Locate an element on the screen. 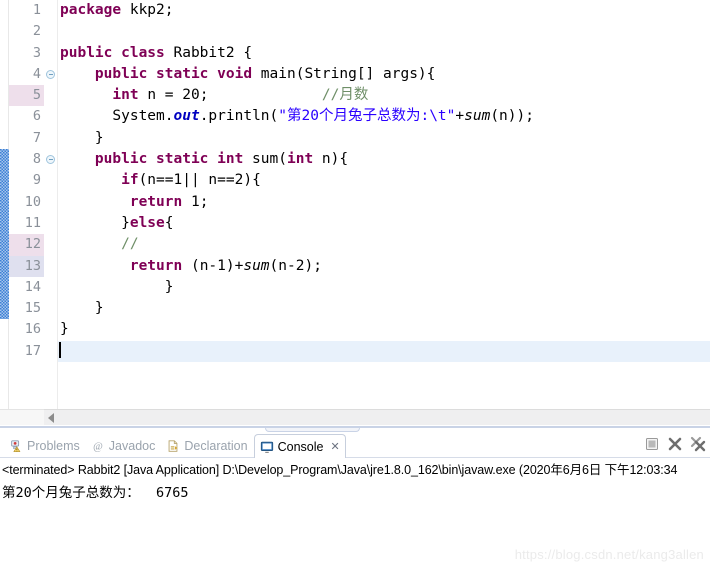 The height and width of the screenshot is (568, 710). line-number: 4 is located at coordinates (36, 73).